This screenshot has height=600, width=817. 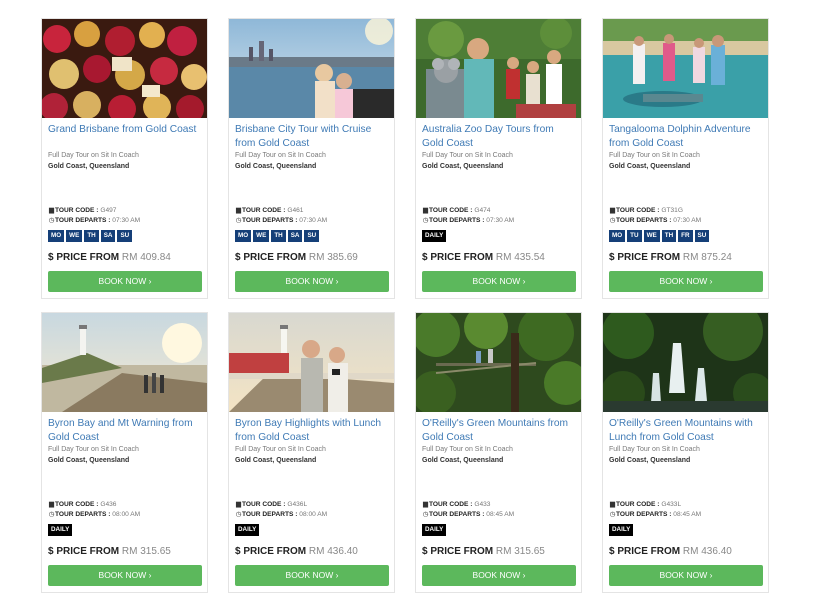 I want to click on tour-photo-rainforest-bridge, so click(x=498, y=362).